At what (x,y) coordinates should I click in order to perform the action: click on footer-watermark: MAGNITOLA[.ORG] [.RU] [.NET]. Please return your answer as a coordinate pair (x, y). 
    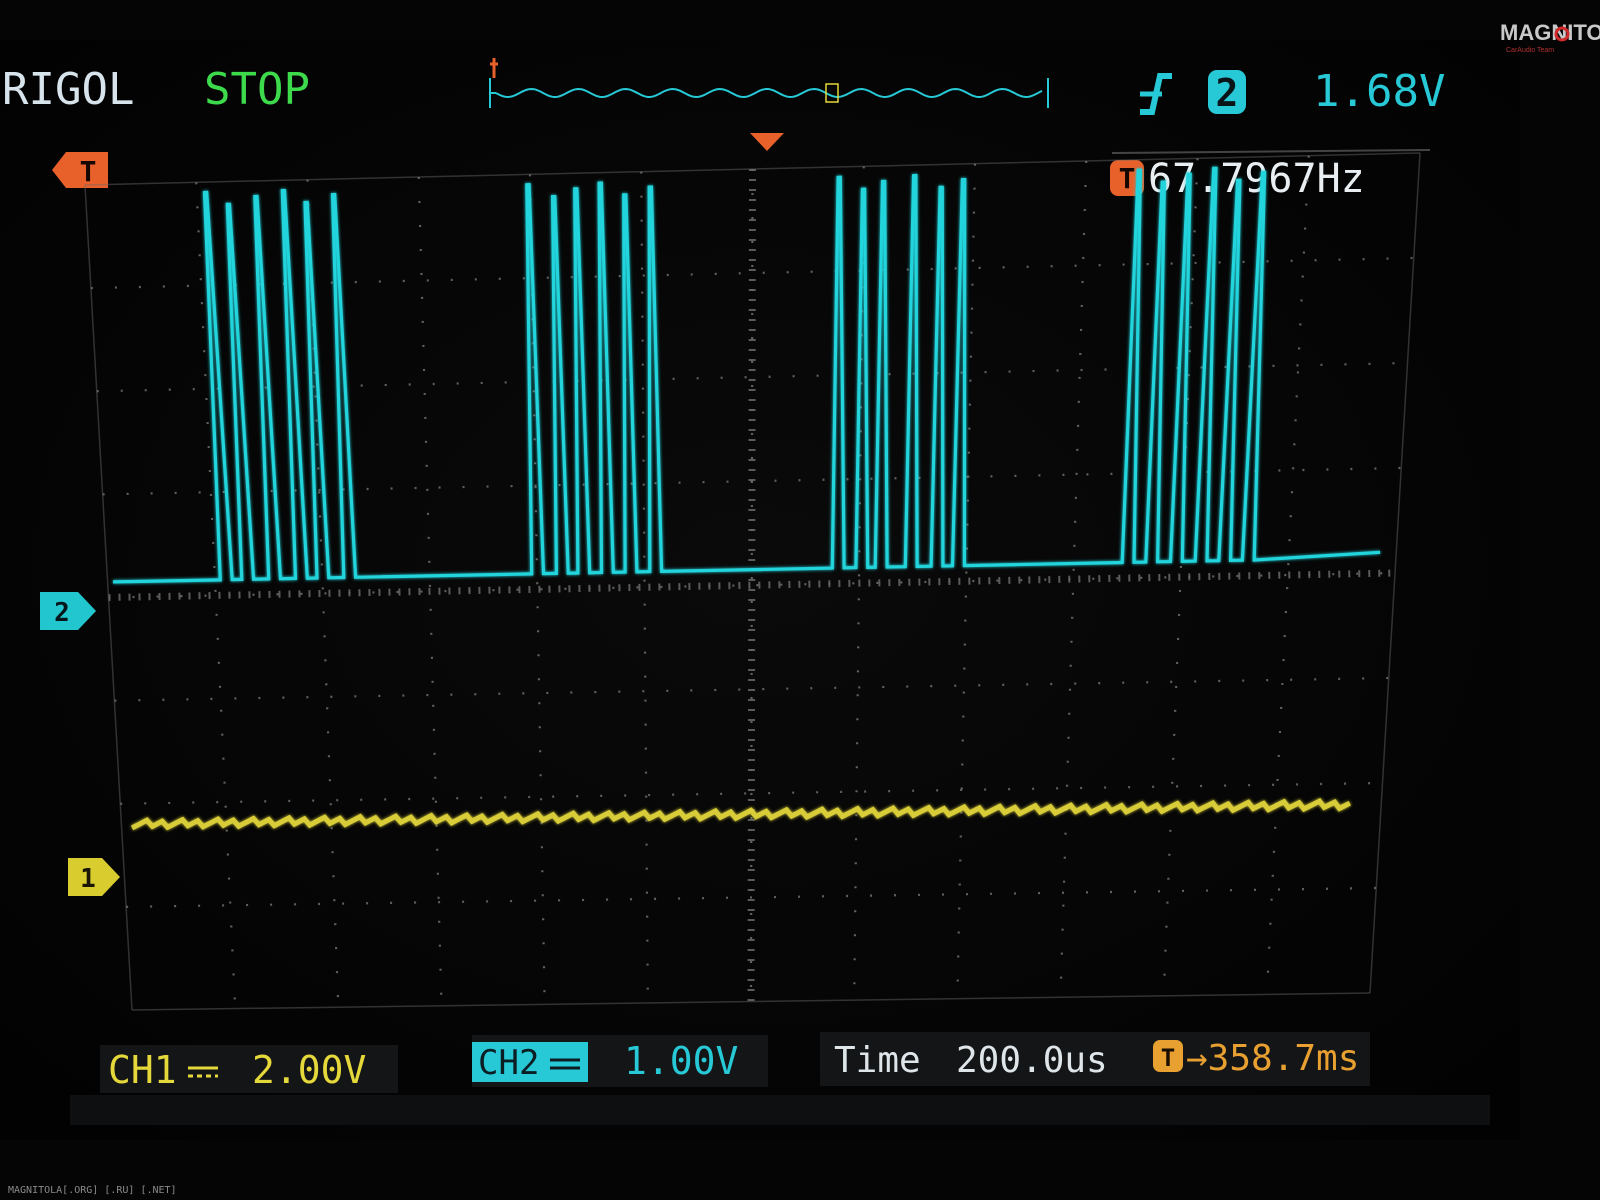
    Looking at the image, I should click on (92, 1190).